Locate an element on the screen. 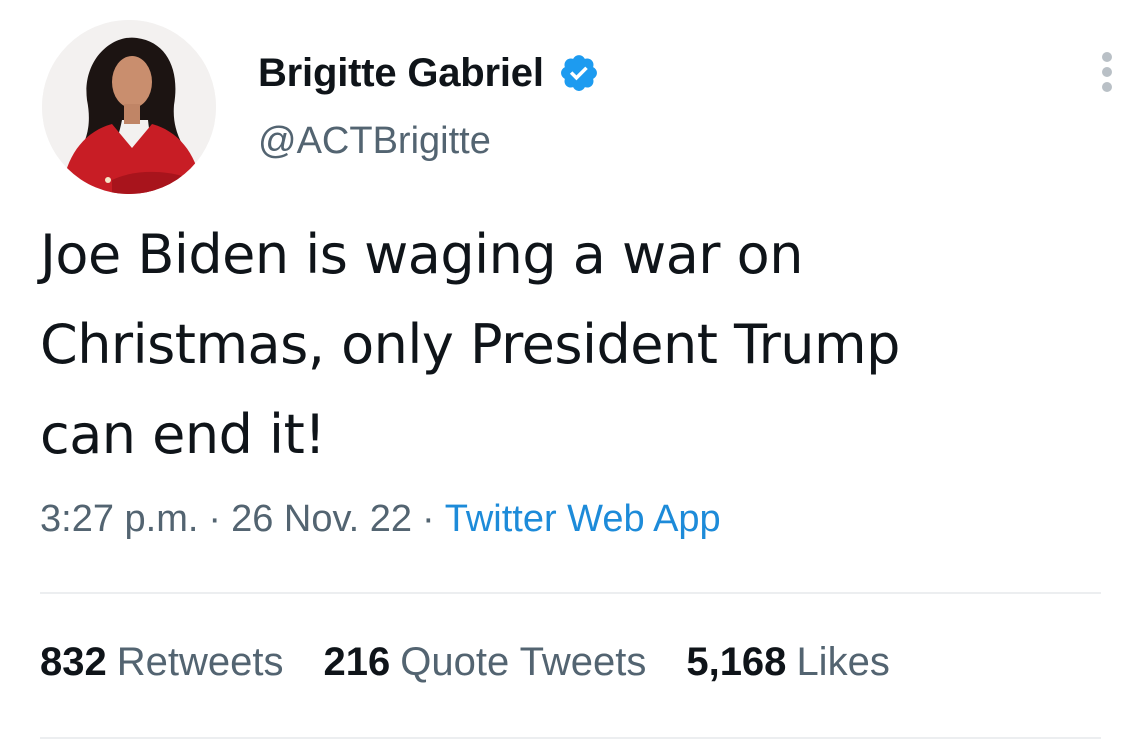 The width and height of the screenshot is (1125, 741). tweet-source-link: Twitter Web App is located at coordinates (583, 519).